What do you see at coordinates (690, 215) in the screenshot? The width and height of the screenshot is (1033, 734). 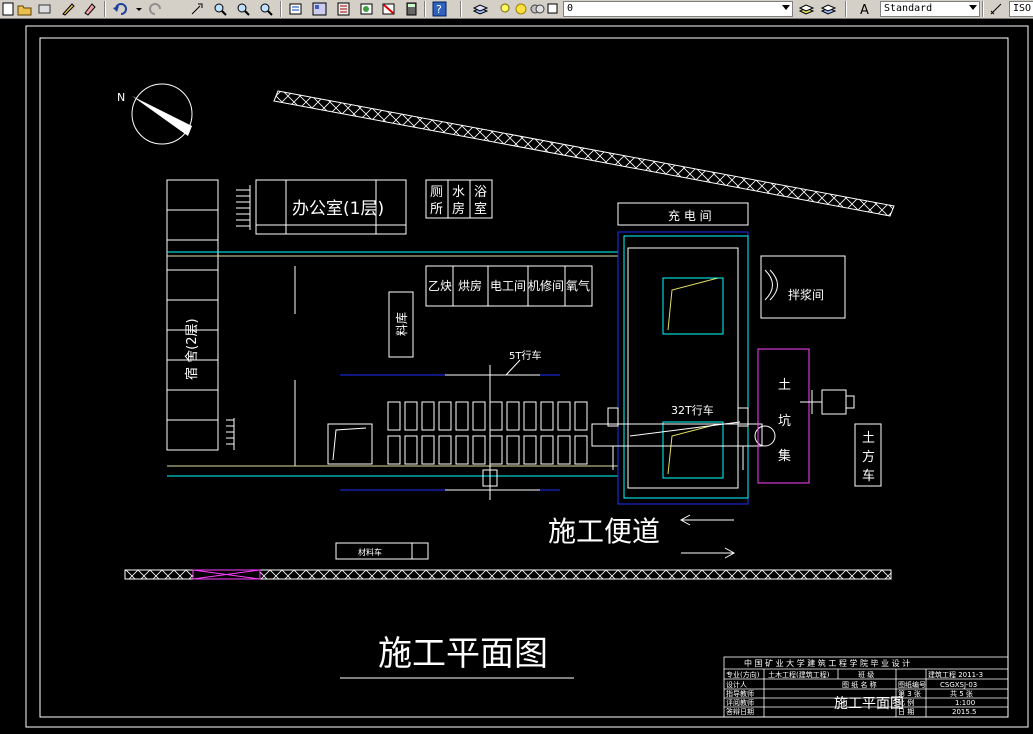 I see `charging-room-label: 充 电 间` at bounding box center [690, 215].